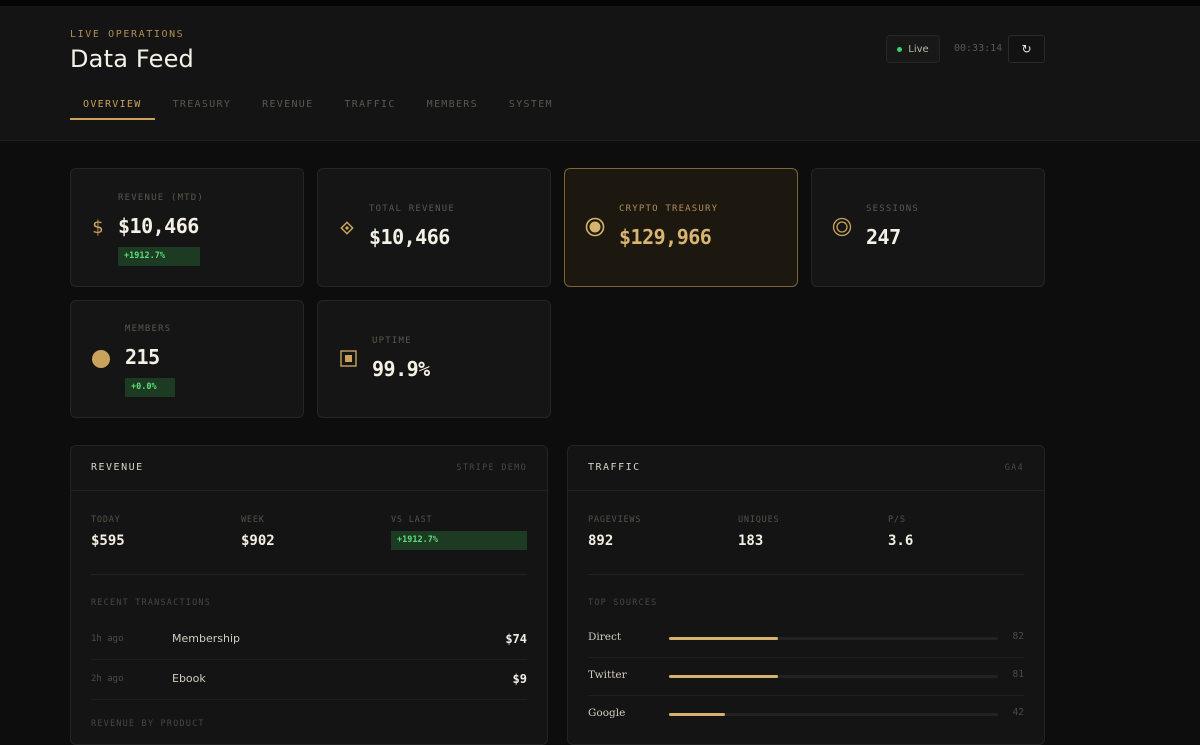 Image resolution: width=1200 pixels, height=745 pixels. What do you see at coordinates (918, 49) in the screenshot?
I see `live-label: Live` at bounding box center [918, 49].